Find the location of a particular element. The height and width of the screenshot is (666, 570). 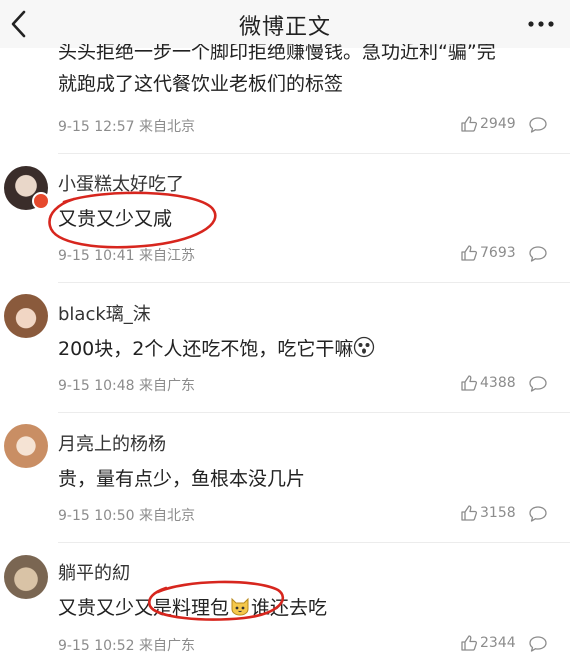

comment-meta: 9-15 10:41 来自江苏 is located at coordinates (127, 256).